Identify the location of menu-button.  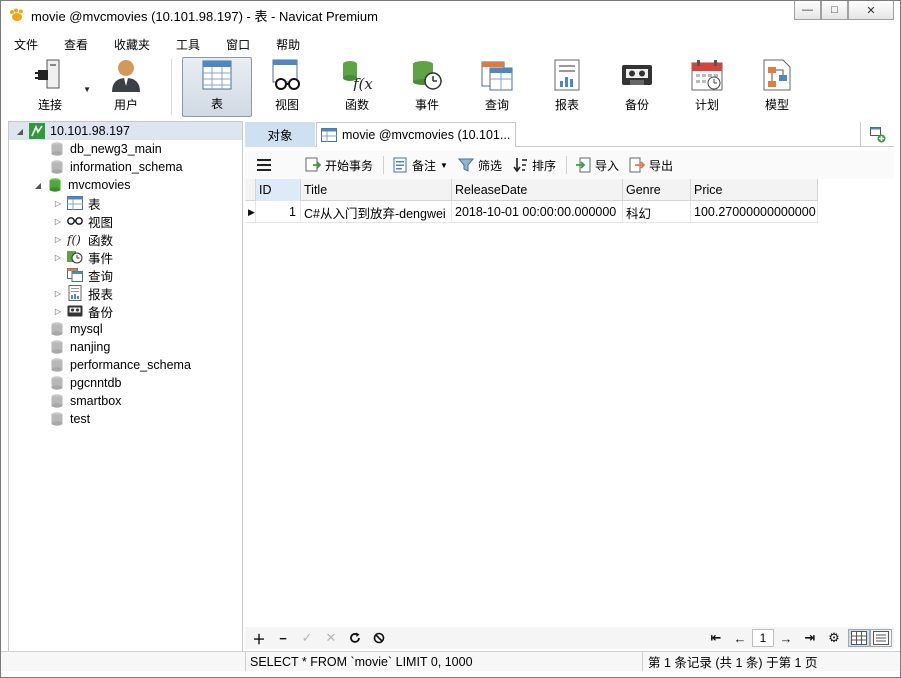
(264, 165).